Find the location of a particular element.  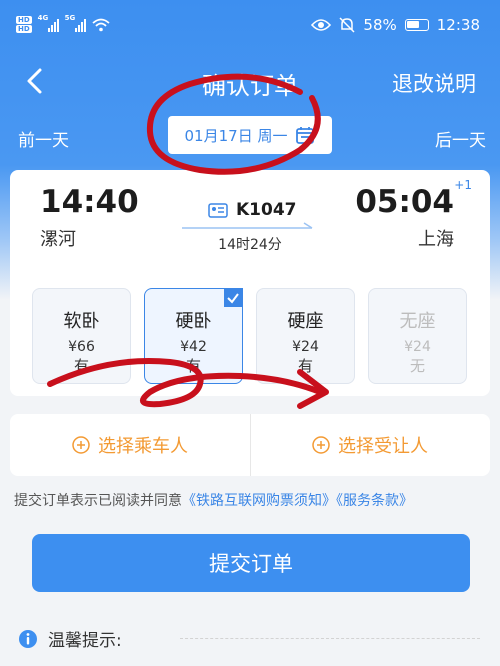

arrive-station: 上海 is located at coordinates (436, 239).